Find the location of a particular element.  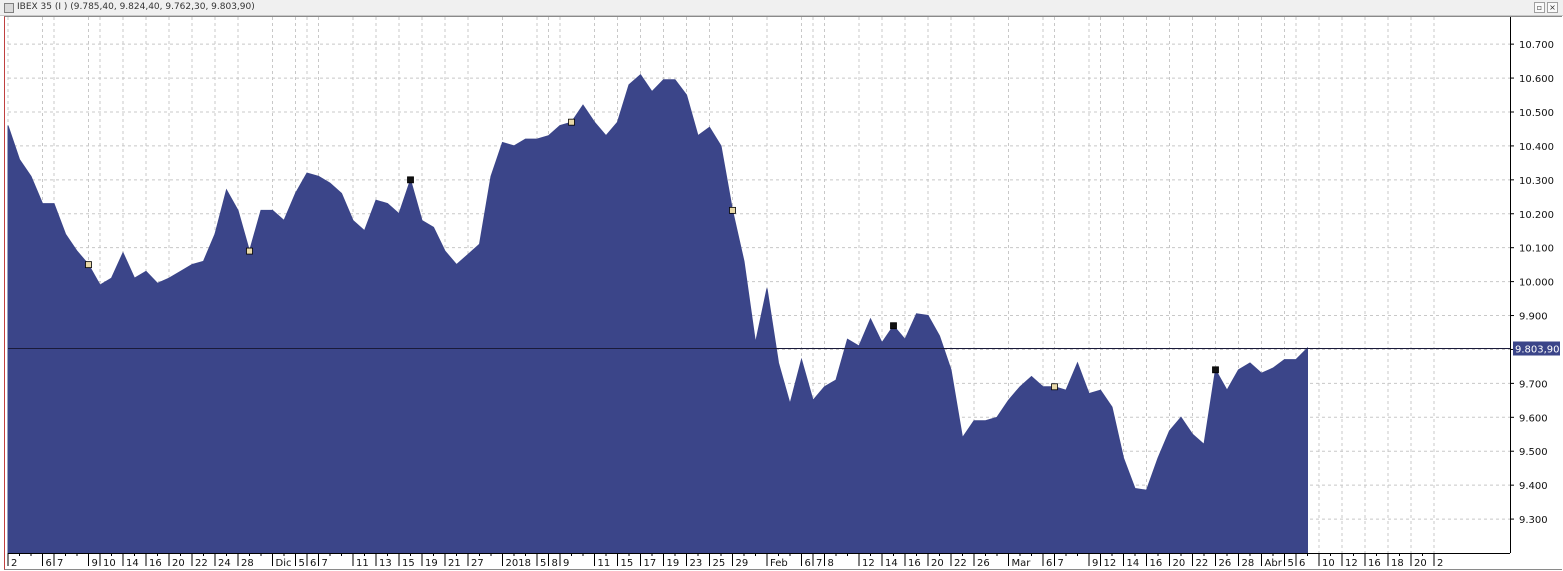

last-value-label: 9.803,90 is located at coordinates (1537, 350).